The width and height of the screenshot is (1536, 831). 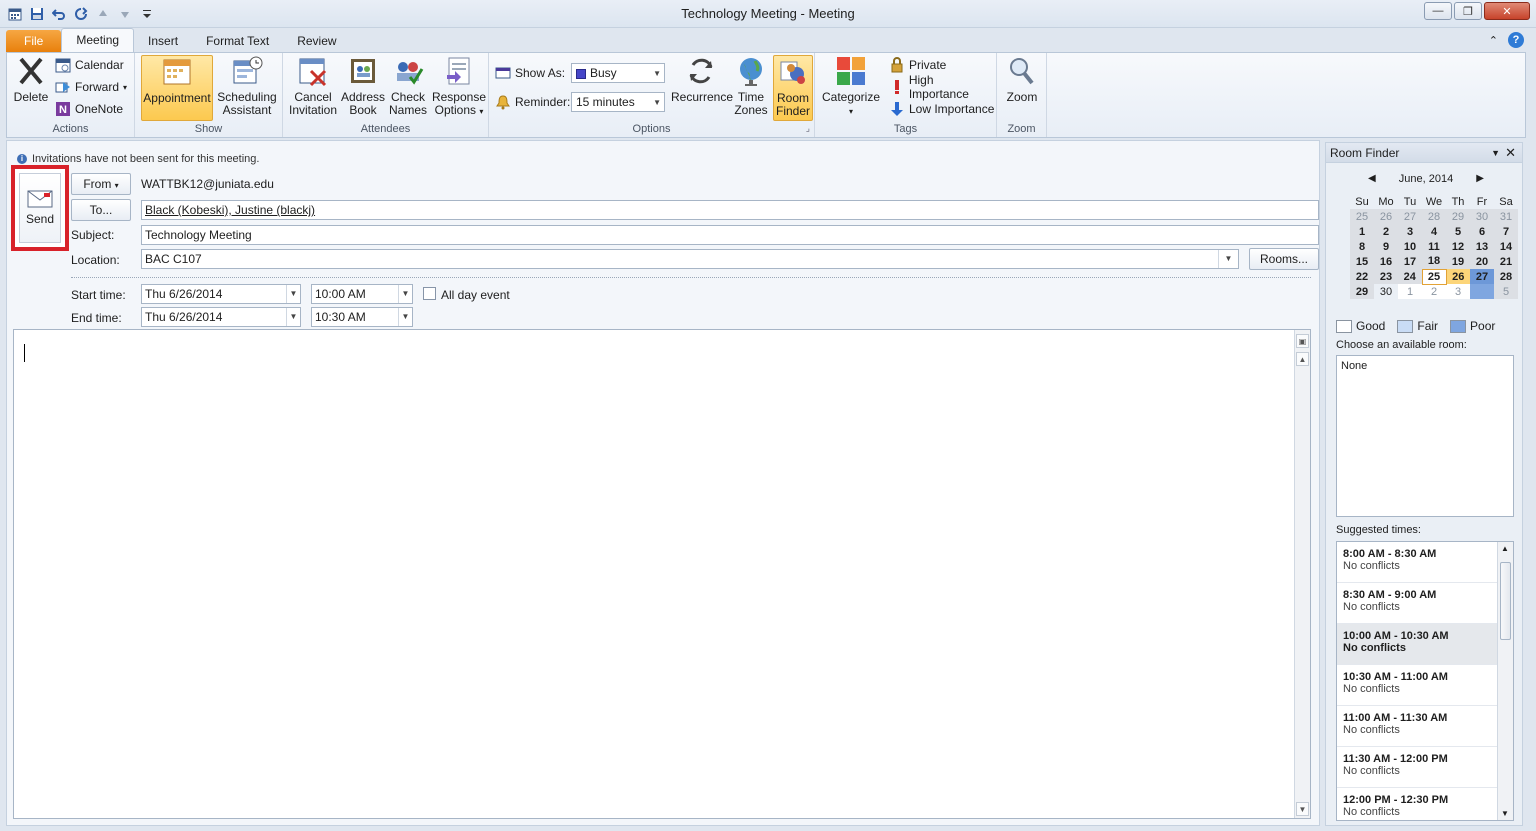 What do you see at coordinates (1438, 11) in the screenshot?
I see `minimize-button: —` at bounding box center [1438, 11].